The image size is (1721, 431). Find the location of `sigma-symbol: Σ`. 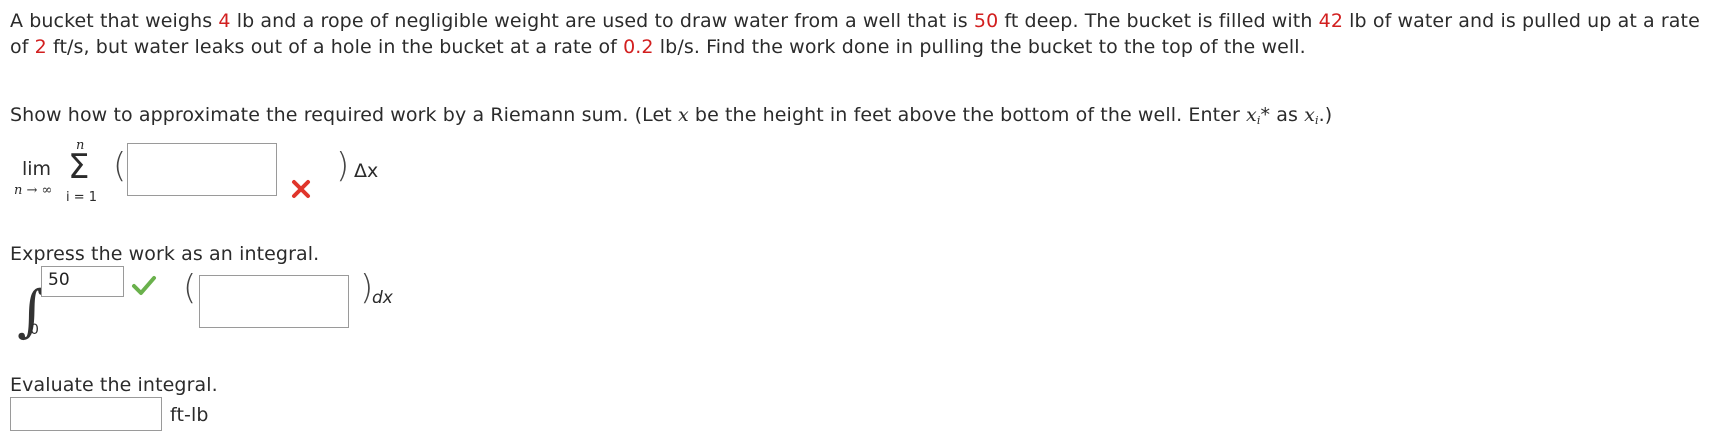

sigma-symbol: Σ is located at coordinates (79, 167).